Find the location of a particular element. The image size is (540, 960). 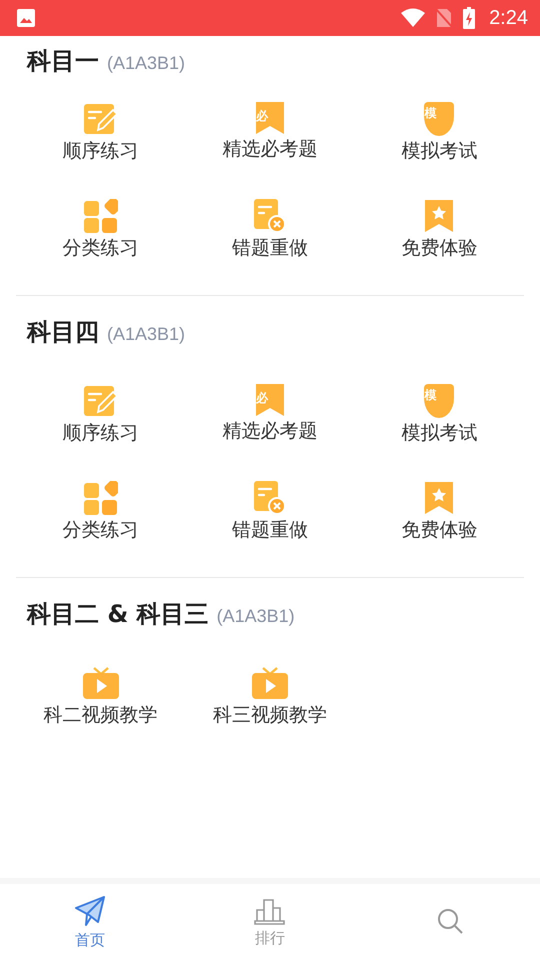

wifi-icon is located at coordinates (413, 18).